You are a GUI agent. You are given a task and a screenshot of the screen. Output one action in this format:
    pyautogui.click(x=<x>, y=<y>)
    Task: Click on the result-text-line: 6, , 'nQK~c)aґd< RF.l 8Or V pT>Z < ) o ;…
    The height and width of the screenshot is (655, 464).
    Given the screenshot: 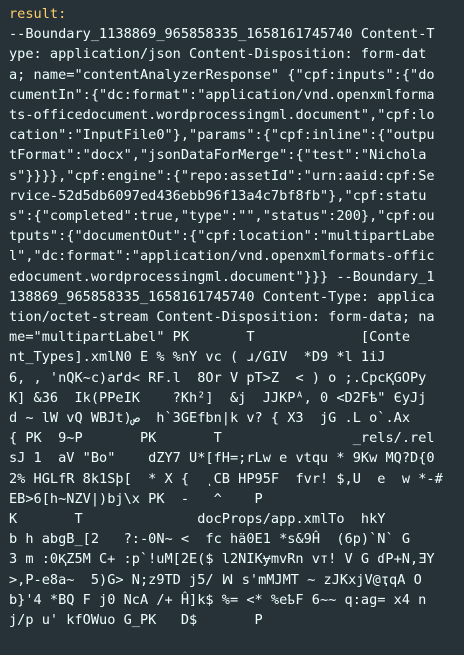 What is the action you would take?
    pyautogui.click(x=218, y=377)
    